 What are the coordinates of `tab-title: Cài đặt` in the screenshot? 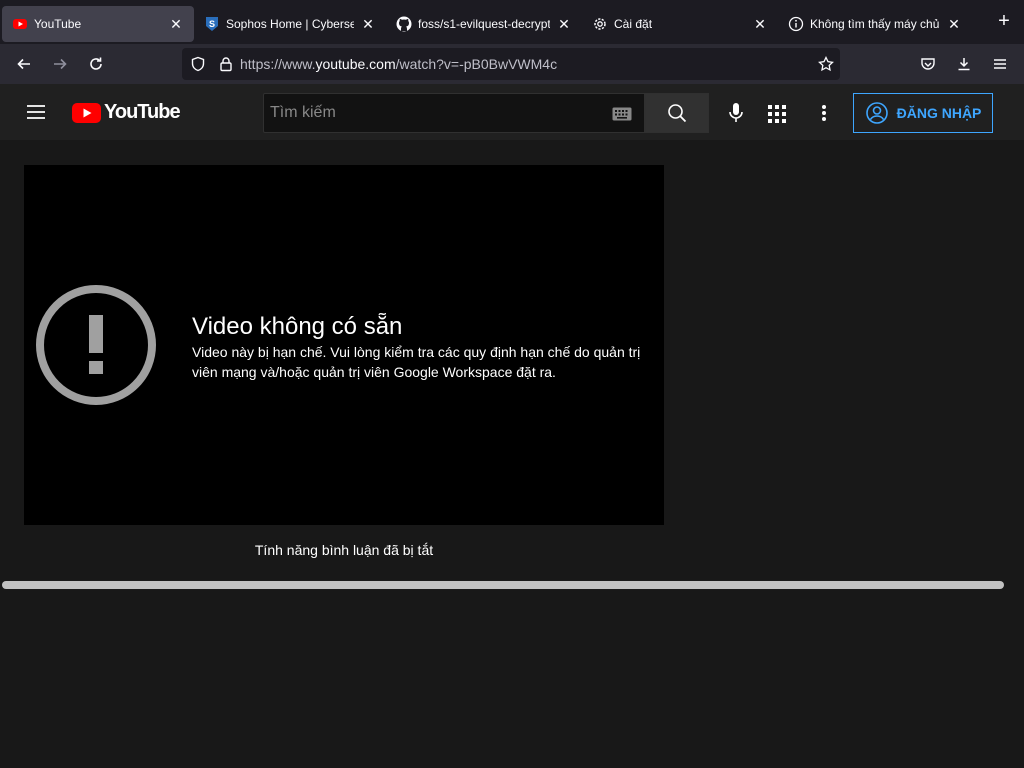 It's located at (633, 24).